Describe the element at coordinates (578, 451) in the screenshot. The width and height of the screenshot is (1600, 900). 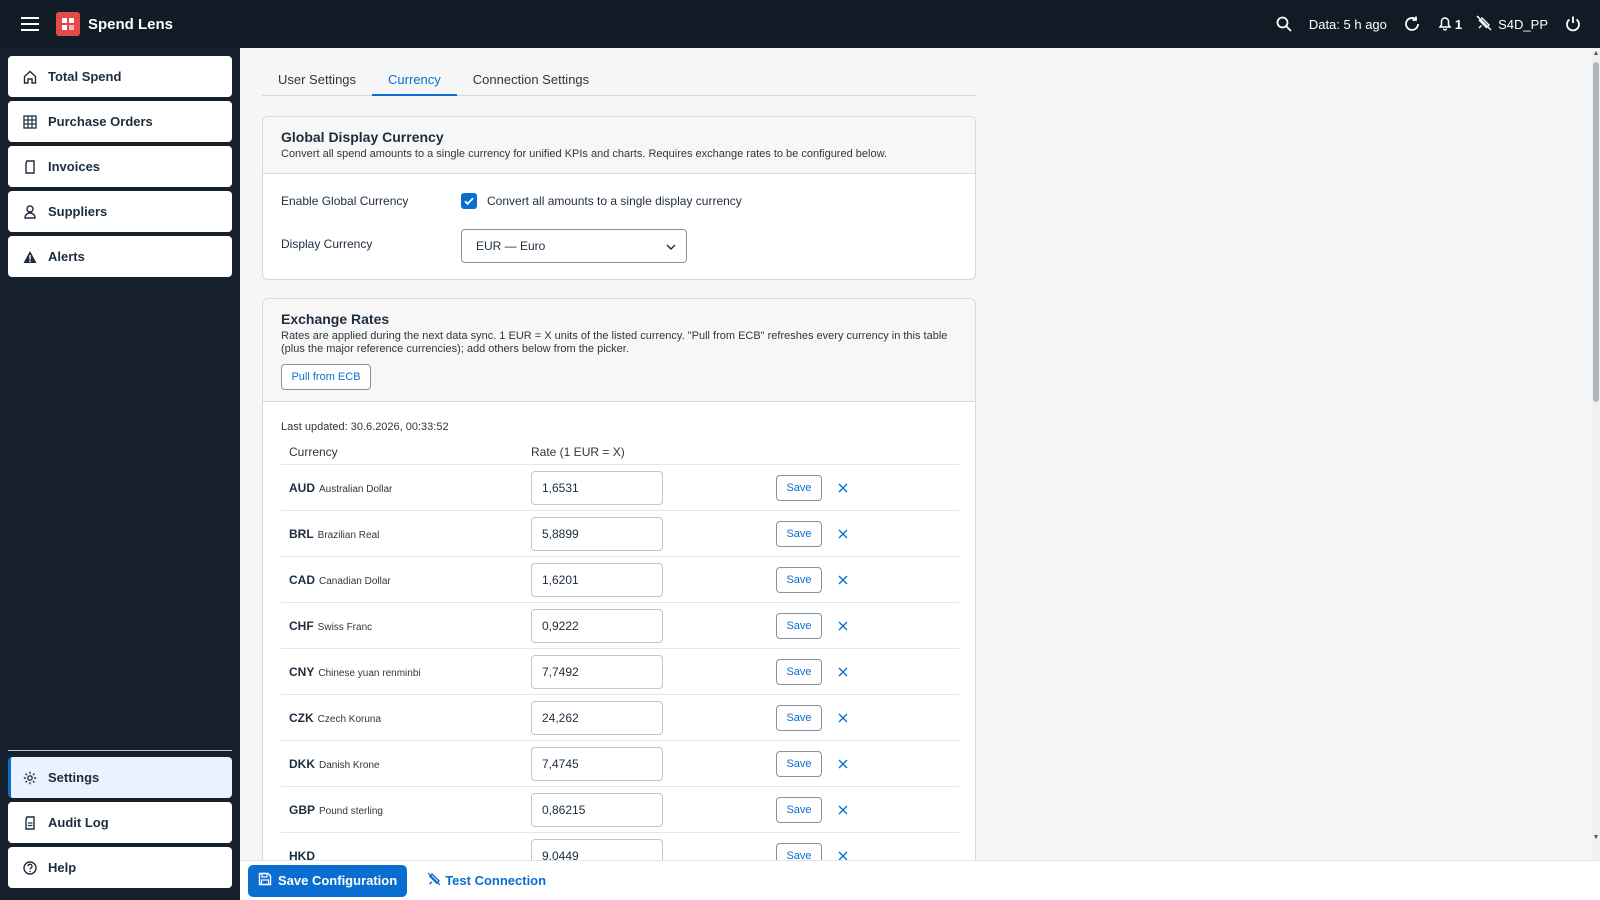
I see `column-header-rate: Rate (1 EUR = X)` at that location.